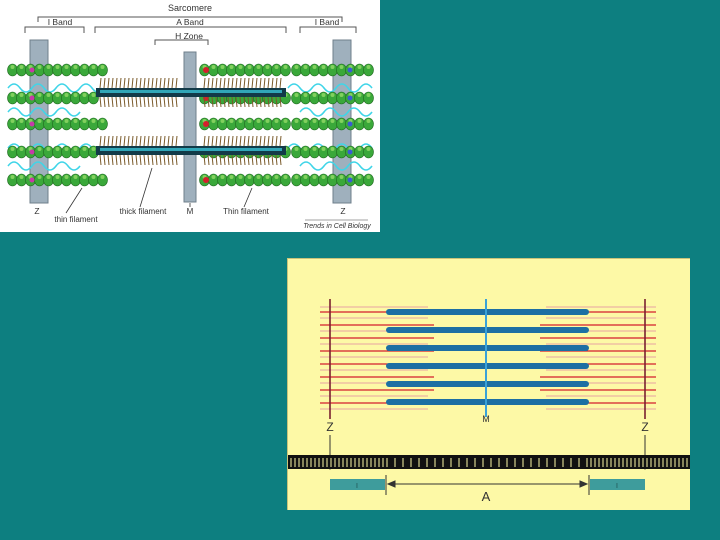 This screenshot has height=540, width=720. What do you see at coordinates (143, 211) in the screenshot?
I see `thick-filament-label: thick filament` at bounding box center [143, 211].